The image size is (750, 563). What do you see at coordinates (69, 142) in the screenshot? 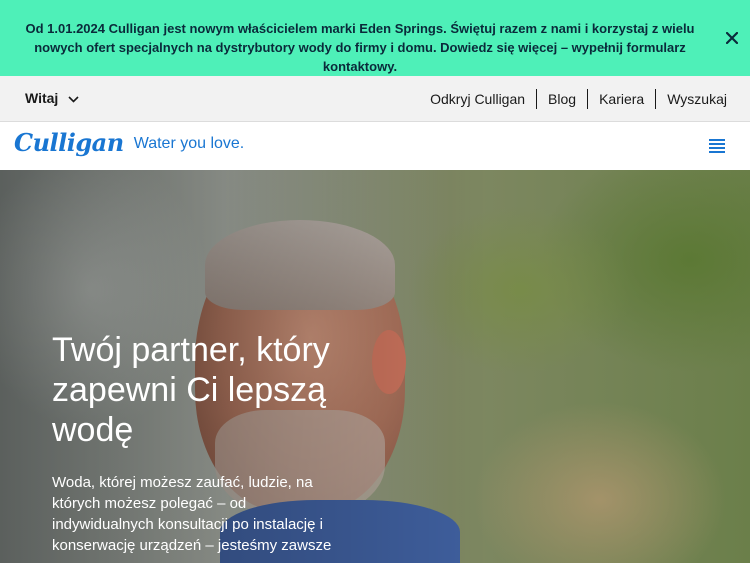
I see `logo-wordmark: Culligan` at bounding box center [69, 142].